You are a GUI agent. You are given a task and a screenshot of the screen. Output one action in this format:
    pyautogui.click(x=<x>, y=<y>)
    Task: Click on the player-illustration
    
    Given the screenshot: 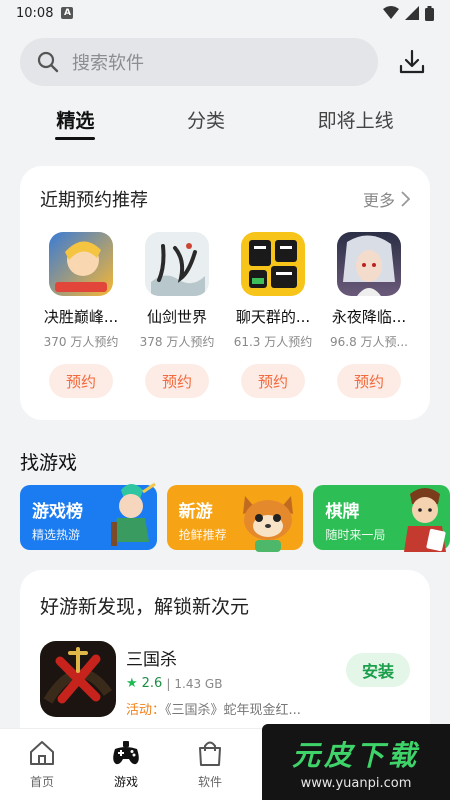 What is the action you would take?
    pyautogui.click(x=425, y=520)
    